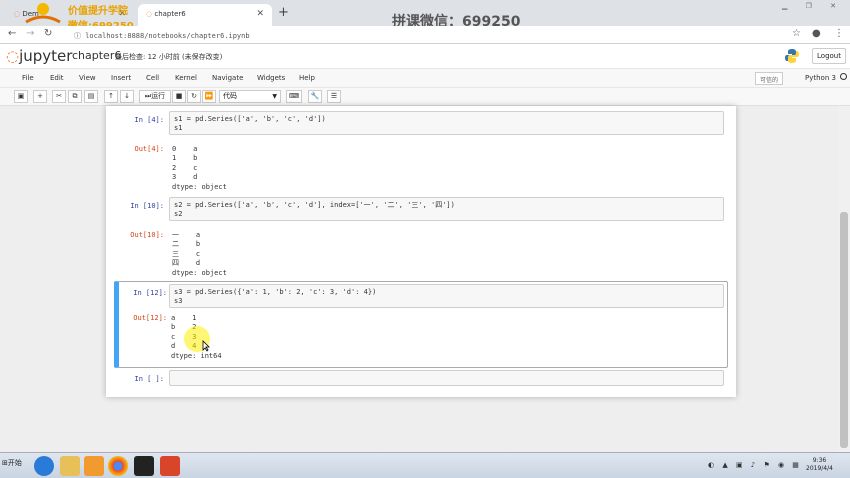 The image size is (850, 478). I want to click on restart-icon: ↻, so click(194, 96).